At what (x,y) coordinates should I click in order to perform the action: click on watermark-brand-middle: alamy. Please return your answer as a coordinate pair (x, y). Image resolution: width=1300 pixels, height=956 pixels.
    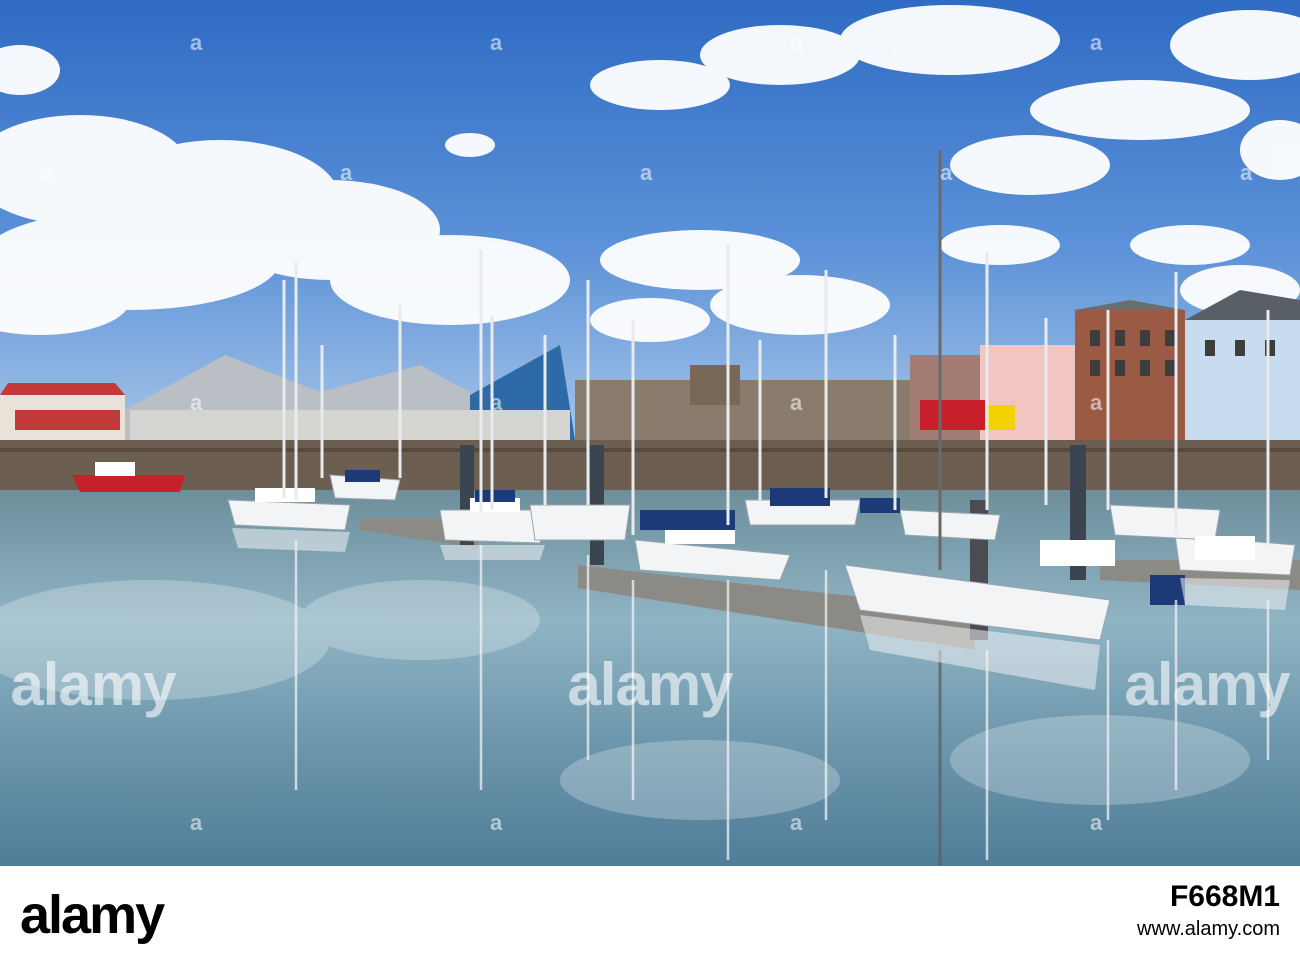
    Looking at the image, I should click on (650, 684).